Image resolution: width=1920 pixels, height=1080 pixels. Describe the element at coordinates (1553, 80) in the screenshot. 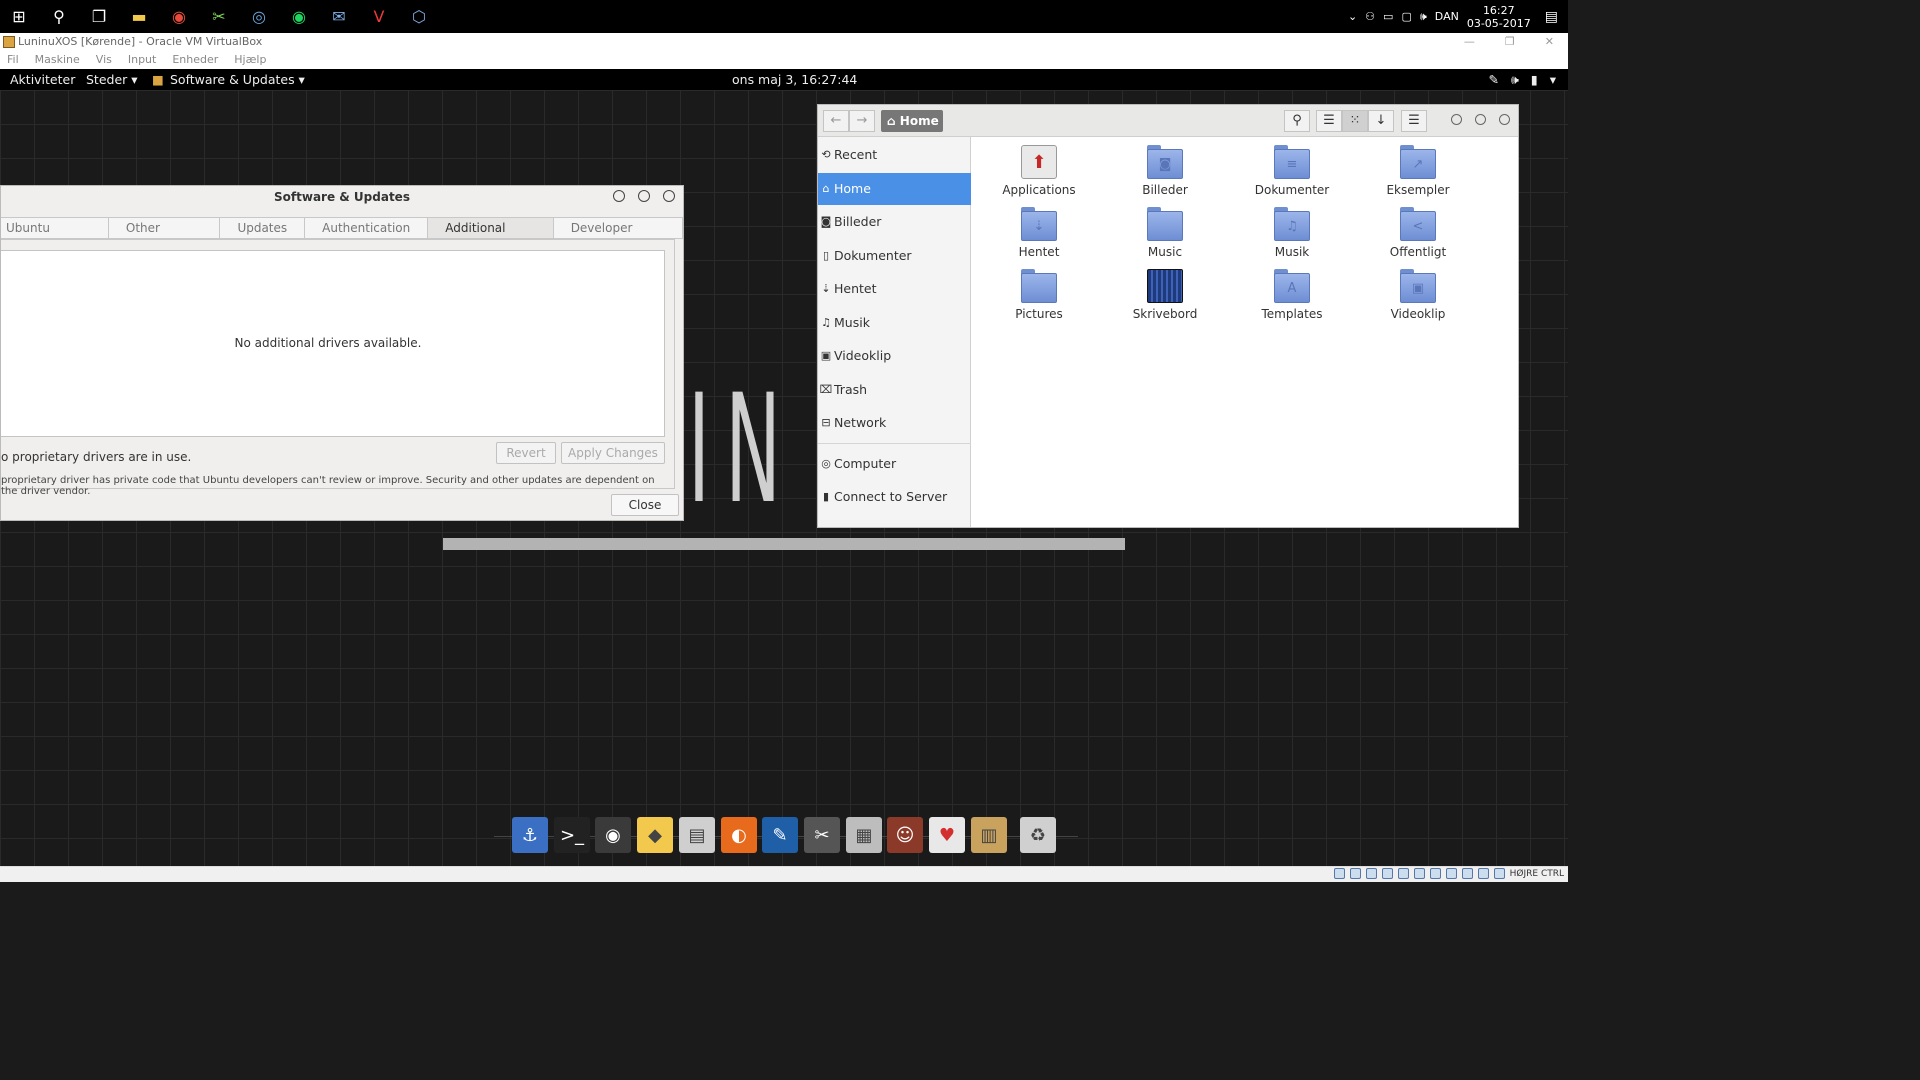

I see `system-menu-arrow-icon: ▾` at that location.